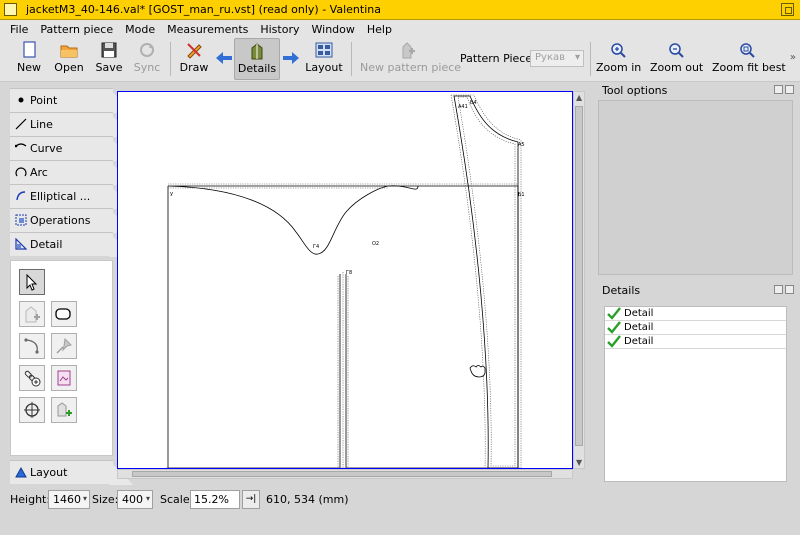 This screenshot has height=535, width=800. I want to click on union-icon, so click(63, 314).